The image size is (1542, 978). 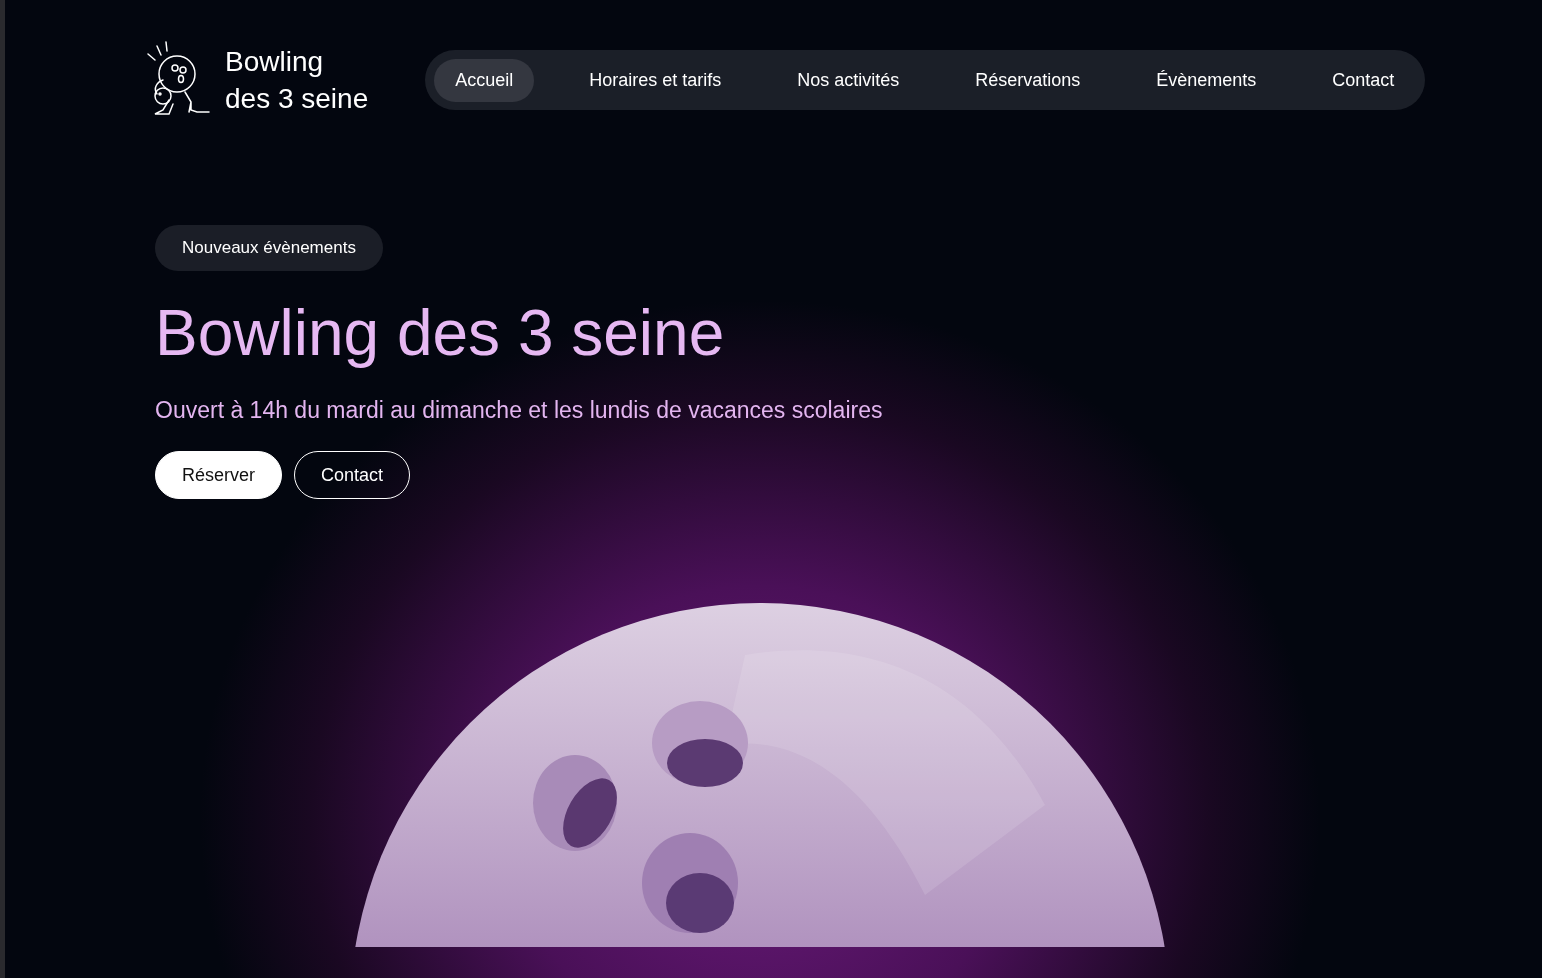 What do you see at coordinates (297, 99) in the screenshot?
I see `logo-text: des 3 seine` at bounding box center [297, 99].